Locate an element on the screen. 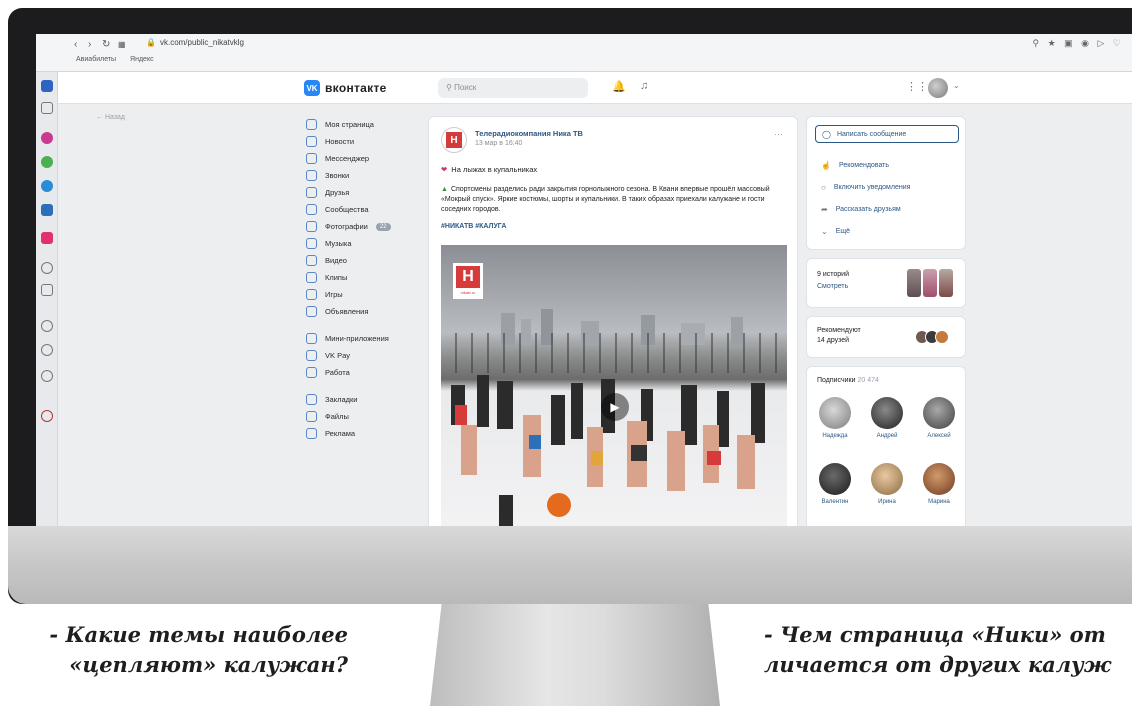  menu-label: Реклама is located at coordinates (340, 433).